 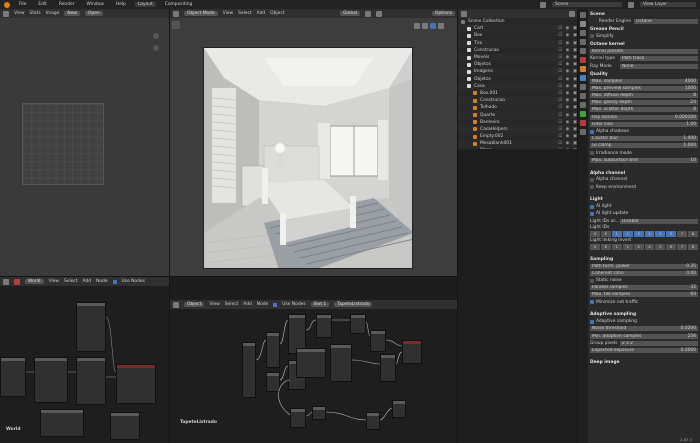 What do you see at coordinates (644, 199) in the screenshot?
I see `light-panel: Light` at bounding box center [644, 199].